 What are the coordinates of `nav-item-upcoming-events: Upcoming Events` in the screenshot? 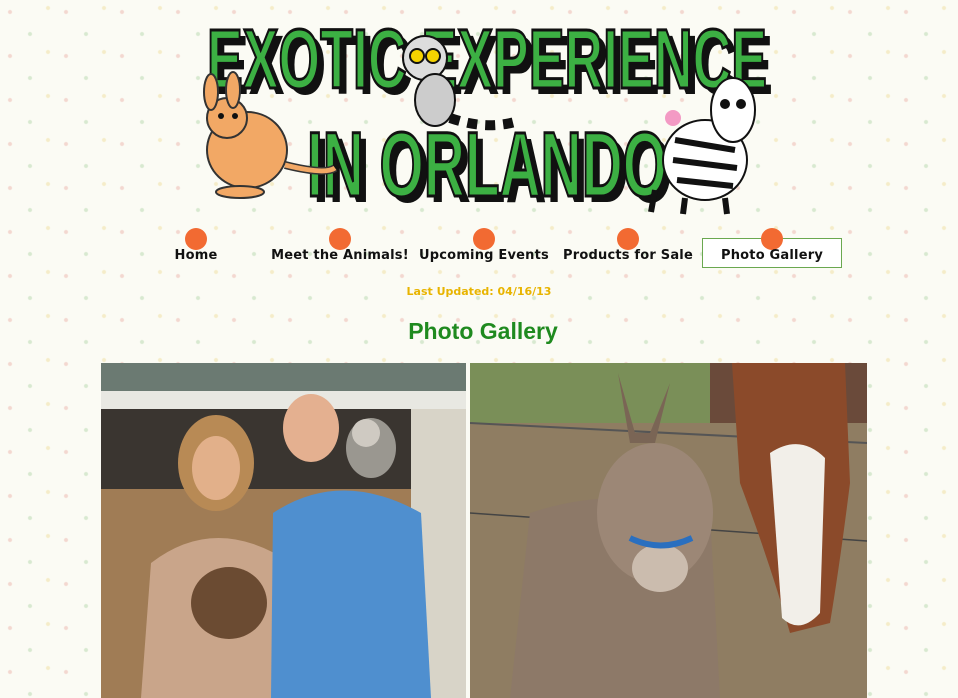 It's located at (484, 248).